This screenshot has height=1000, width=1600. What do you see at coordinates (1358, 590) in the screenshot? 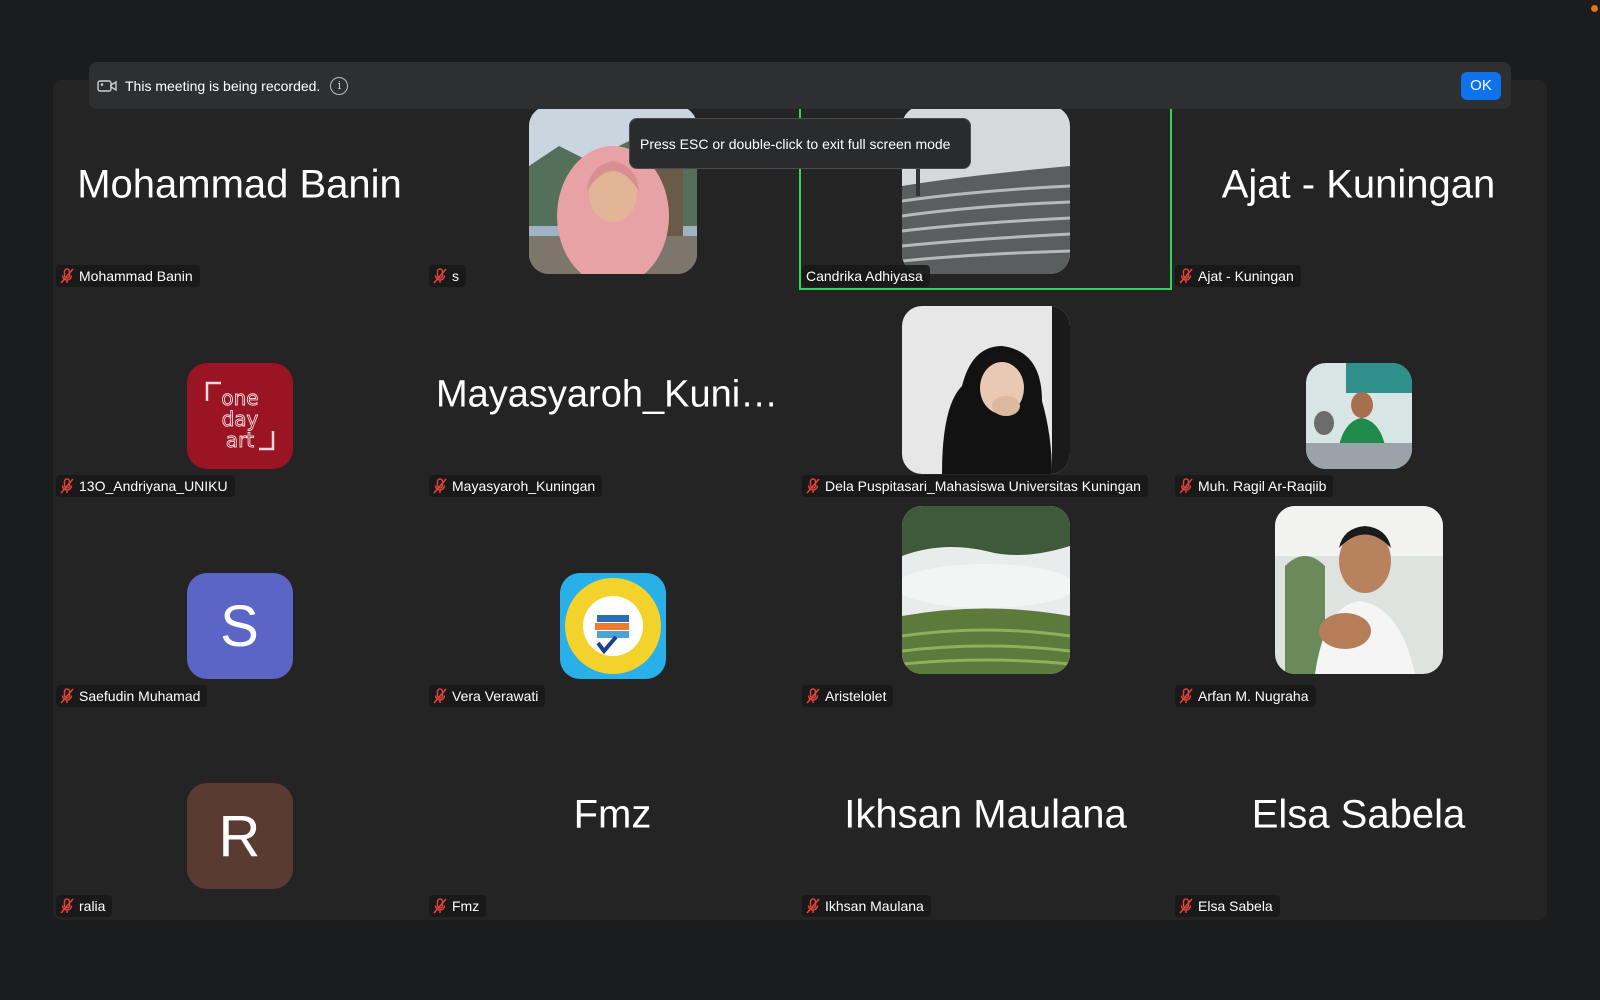
I see `man-thumbs-down-photo` at bounding box center [1358, 590].